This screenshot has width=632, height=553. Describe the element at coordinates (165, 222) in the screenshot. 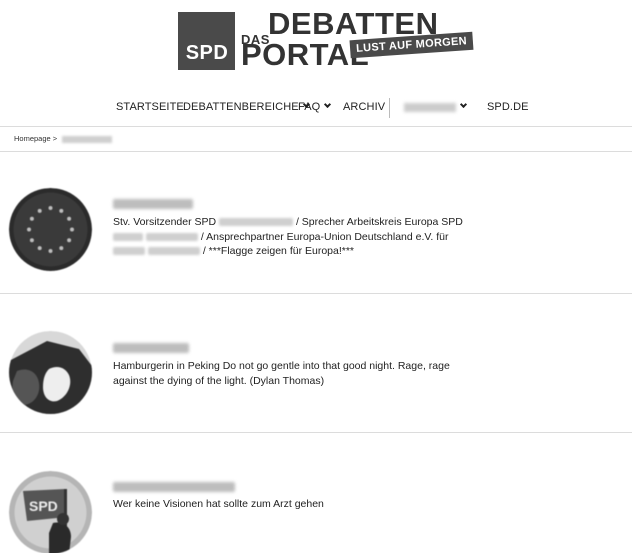

I see `bio-text: Stv. Vorsitzender SPD` at that location.